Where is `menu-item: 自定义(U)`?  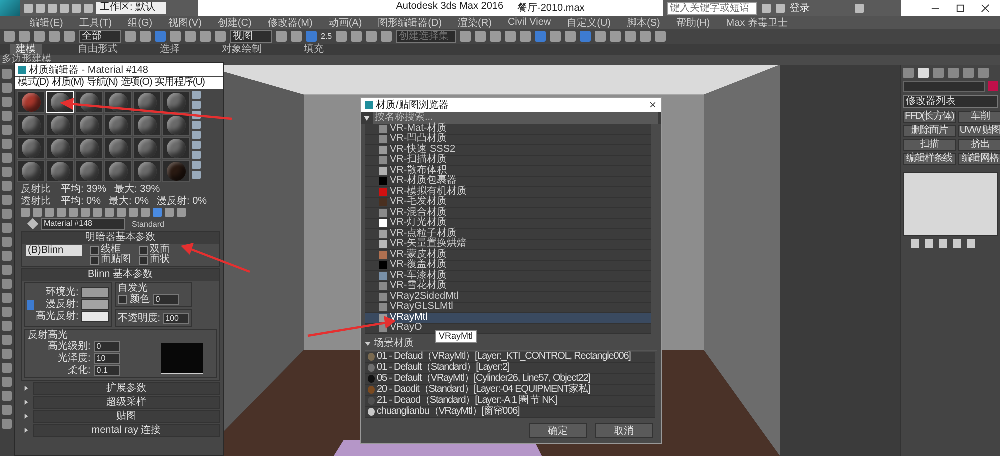
menu-item: 自定义(U) is located at coordinates (589, 23).